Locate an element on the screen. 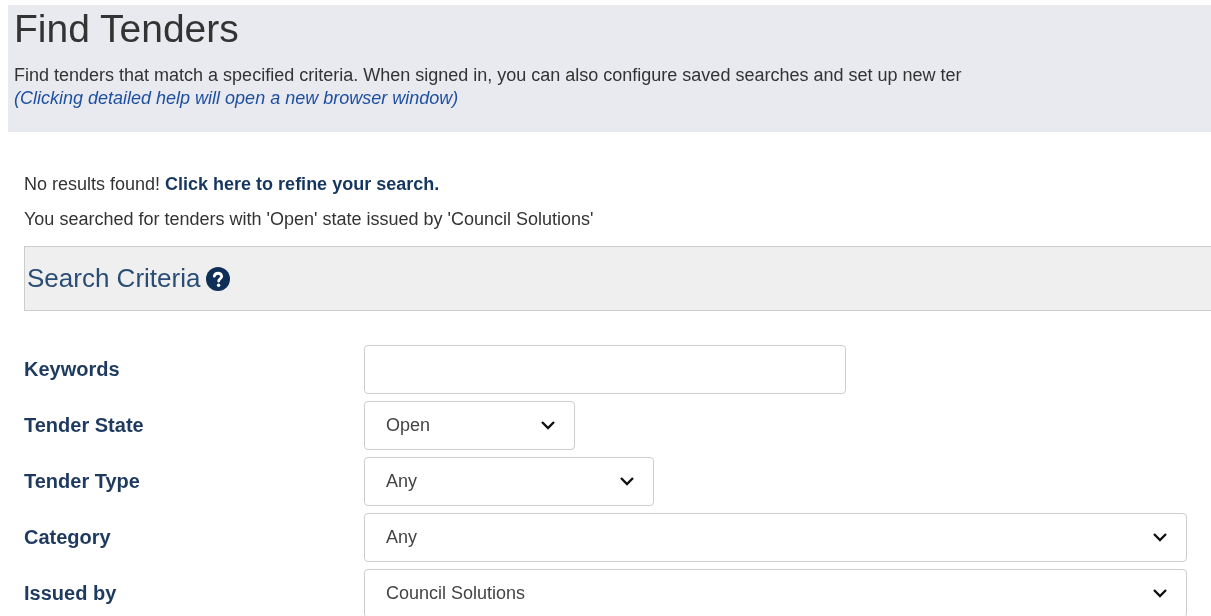  field-label: Keywords is located at coordinates (72, 369).